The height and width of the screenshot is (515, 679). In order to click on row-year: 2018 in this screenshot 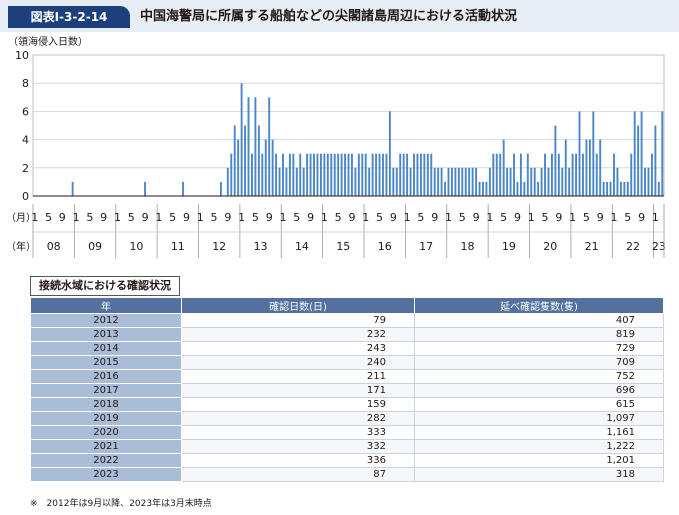, I will do `click(106, 404)`.